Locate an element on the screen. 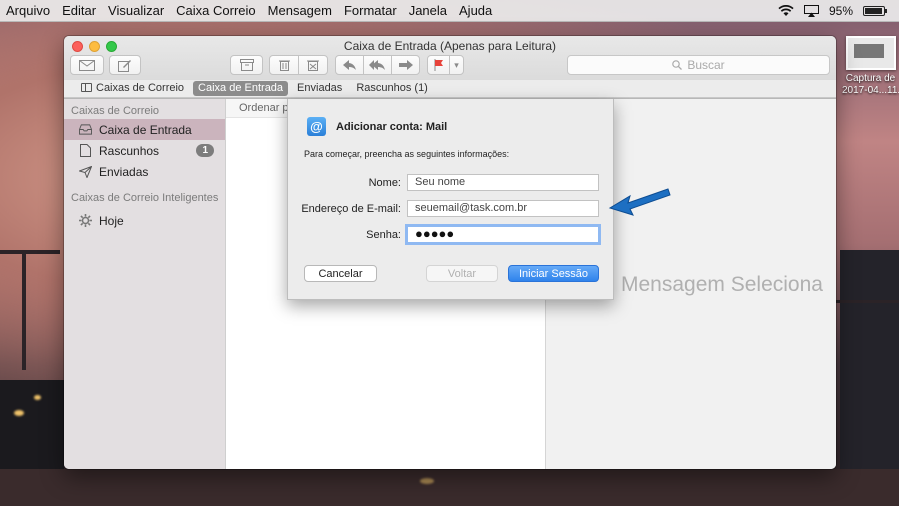  flag-icon is located at coordinates (438, 65).